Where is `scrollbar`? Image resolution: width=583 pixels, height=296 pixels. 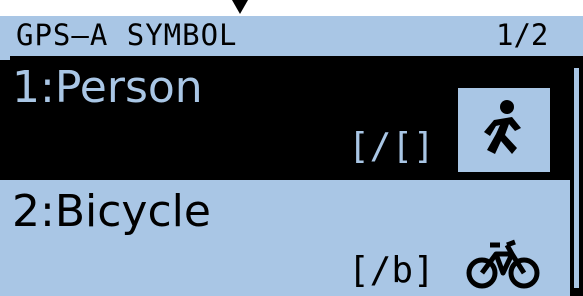
scrollbar is located at coordinates (576, 178).